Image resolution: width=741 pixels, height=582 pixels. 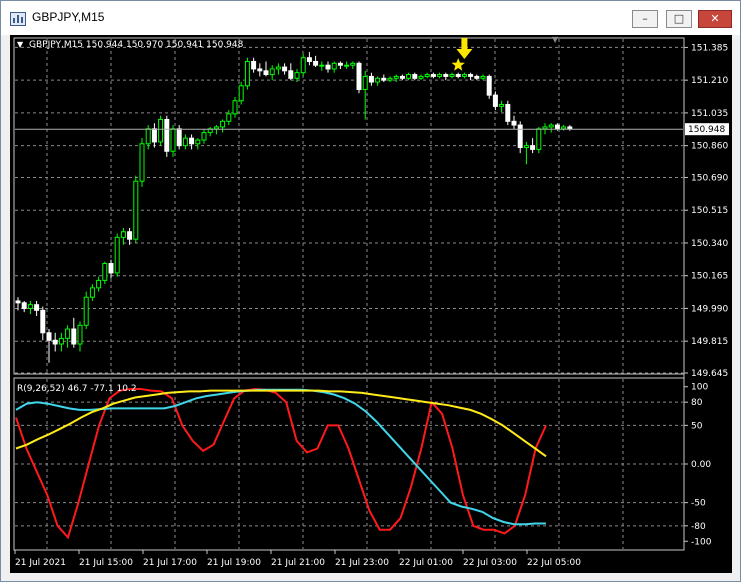 What do you see at coordinates (68, 17) in the screenshot?
I see `window-title: GBPJPY,M15` at bounding box center [68, 17].